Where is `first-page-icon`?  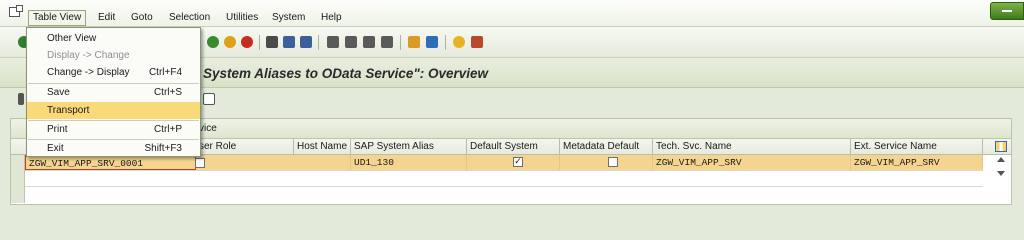 first-page-icon is located at coordinates (333, 42).